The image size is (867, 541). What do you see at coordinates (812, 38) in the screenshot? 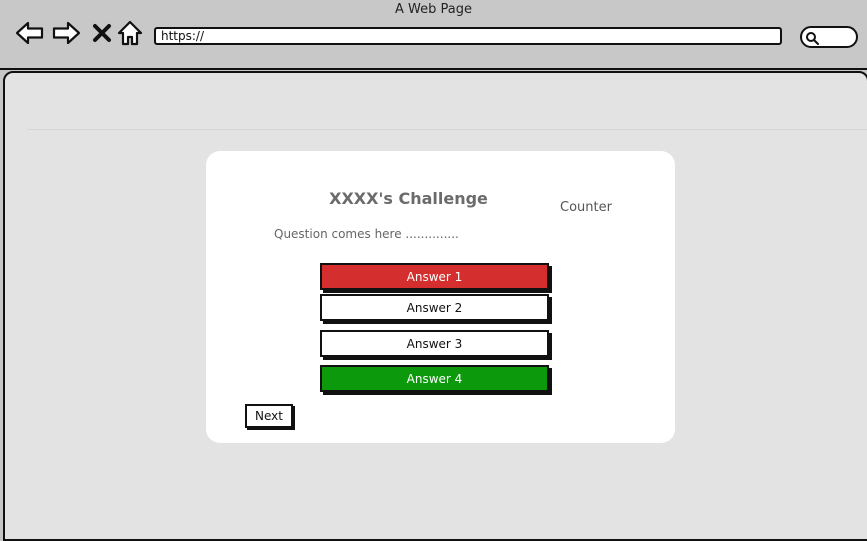
I see `search-icon` at bounding box center [812, 38].